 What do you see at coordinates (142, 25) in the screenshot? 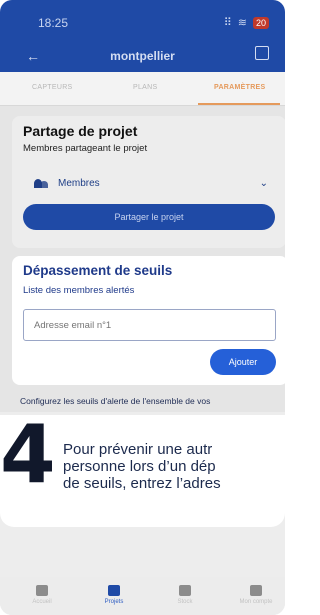
I see `status-bar: 18:25 ⠿ ≋ 20` at bounding box center [142, 25].